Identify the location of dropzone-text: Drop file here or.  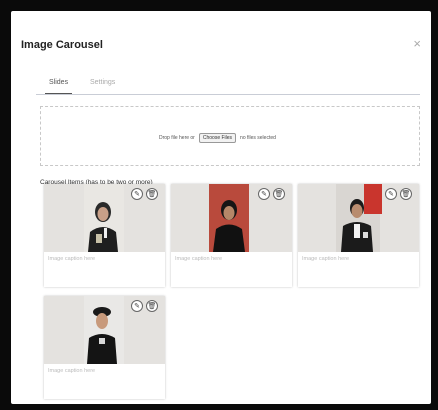
(177, 138).